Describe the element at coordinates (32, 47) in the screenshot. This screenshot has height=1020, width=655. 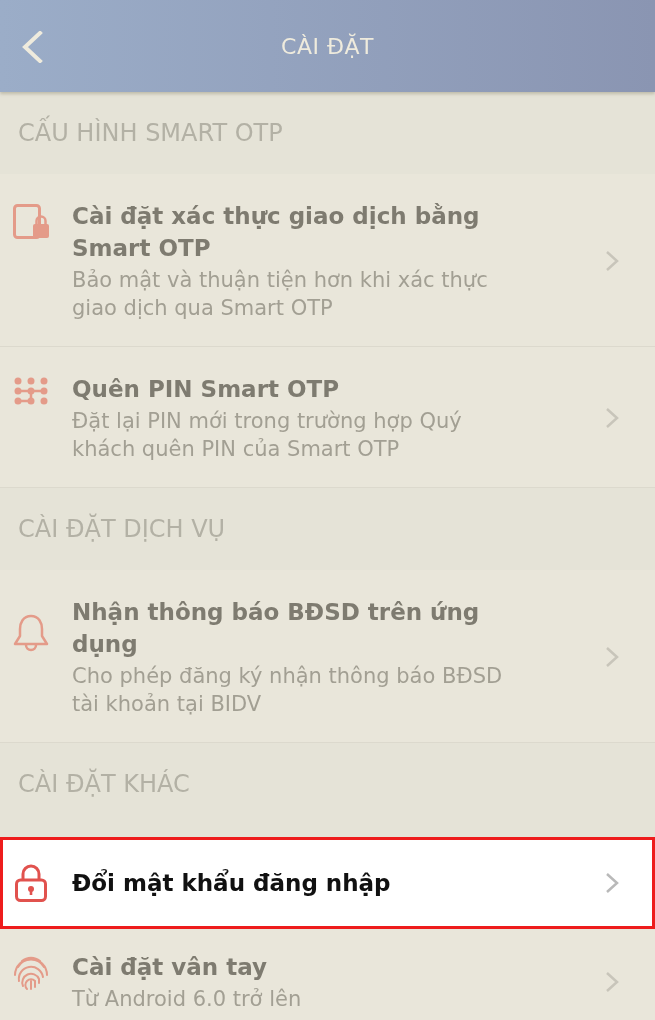
I see `back-icon` at that location.